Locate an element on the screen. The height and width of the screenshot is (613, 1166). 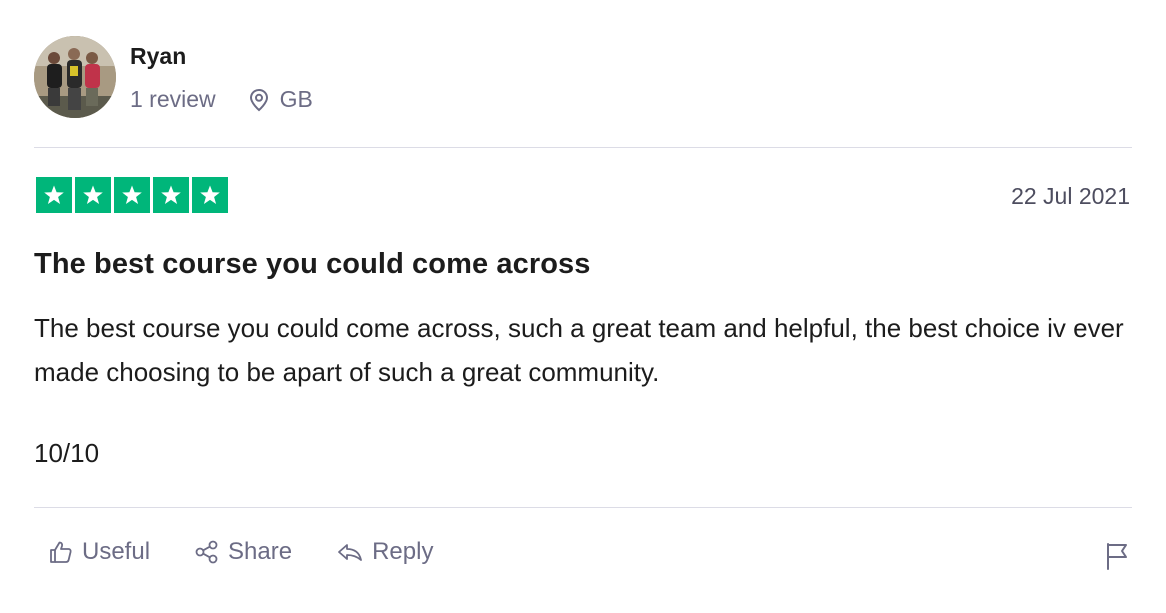
share-label: Share is located at coordinates (260, 551).